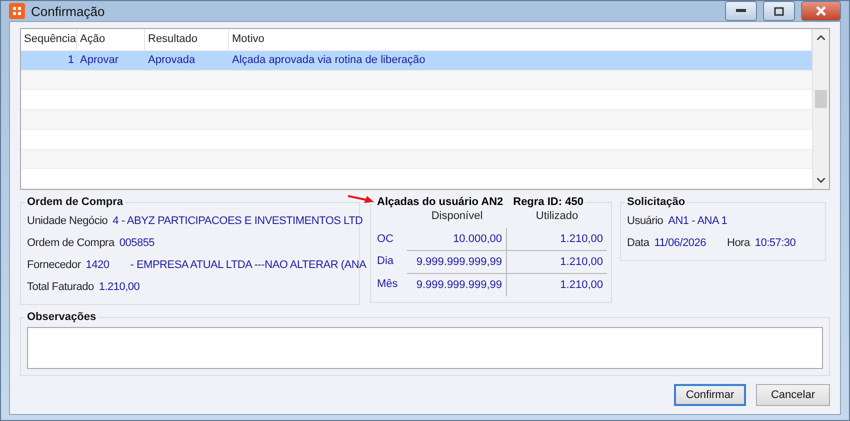  What do you see at coordinates (385, 239) in the screenshot?
I see `row-label: OC` at bounding box center [385, 239].